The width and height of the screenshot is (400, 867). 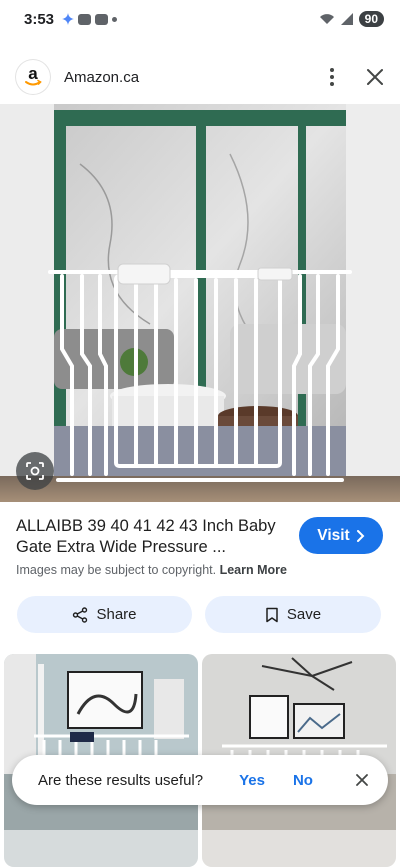 I want to click on amazon-logo-icon: a, so click(x=33, y=77).